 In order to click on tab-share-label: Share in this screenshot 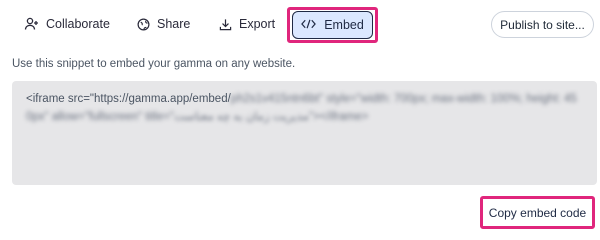, I will do `click(174, 24)`.